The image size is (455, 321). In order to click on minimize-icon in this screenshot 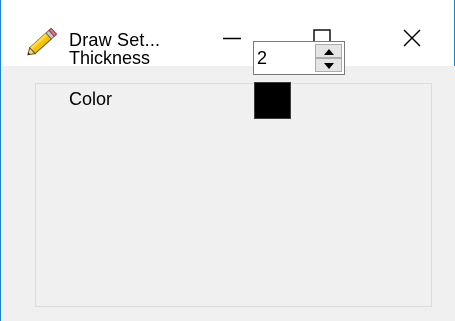, I will do `click(232, 40)`.